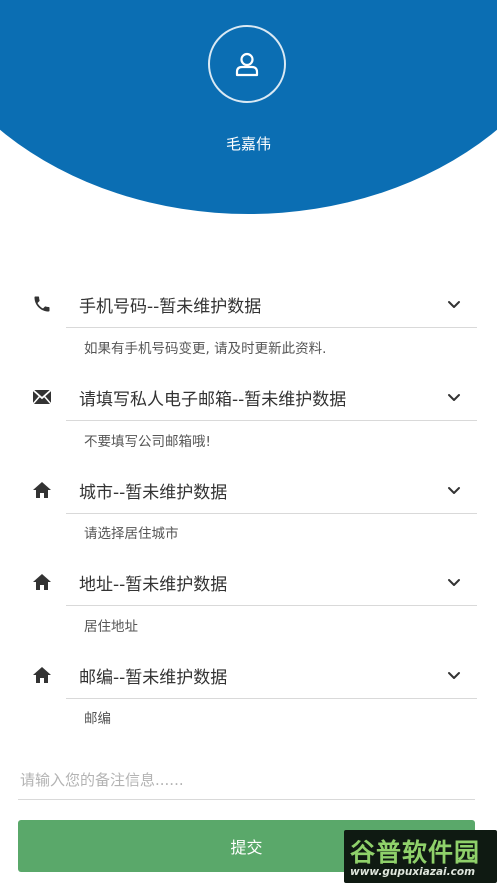  Describe the element at coordinates (246, 847) in the screenshot. I see `submit-button-label: 提交` at that location.